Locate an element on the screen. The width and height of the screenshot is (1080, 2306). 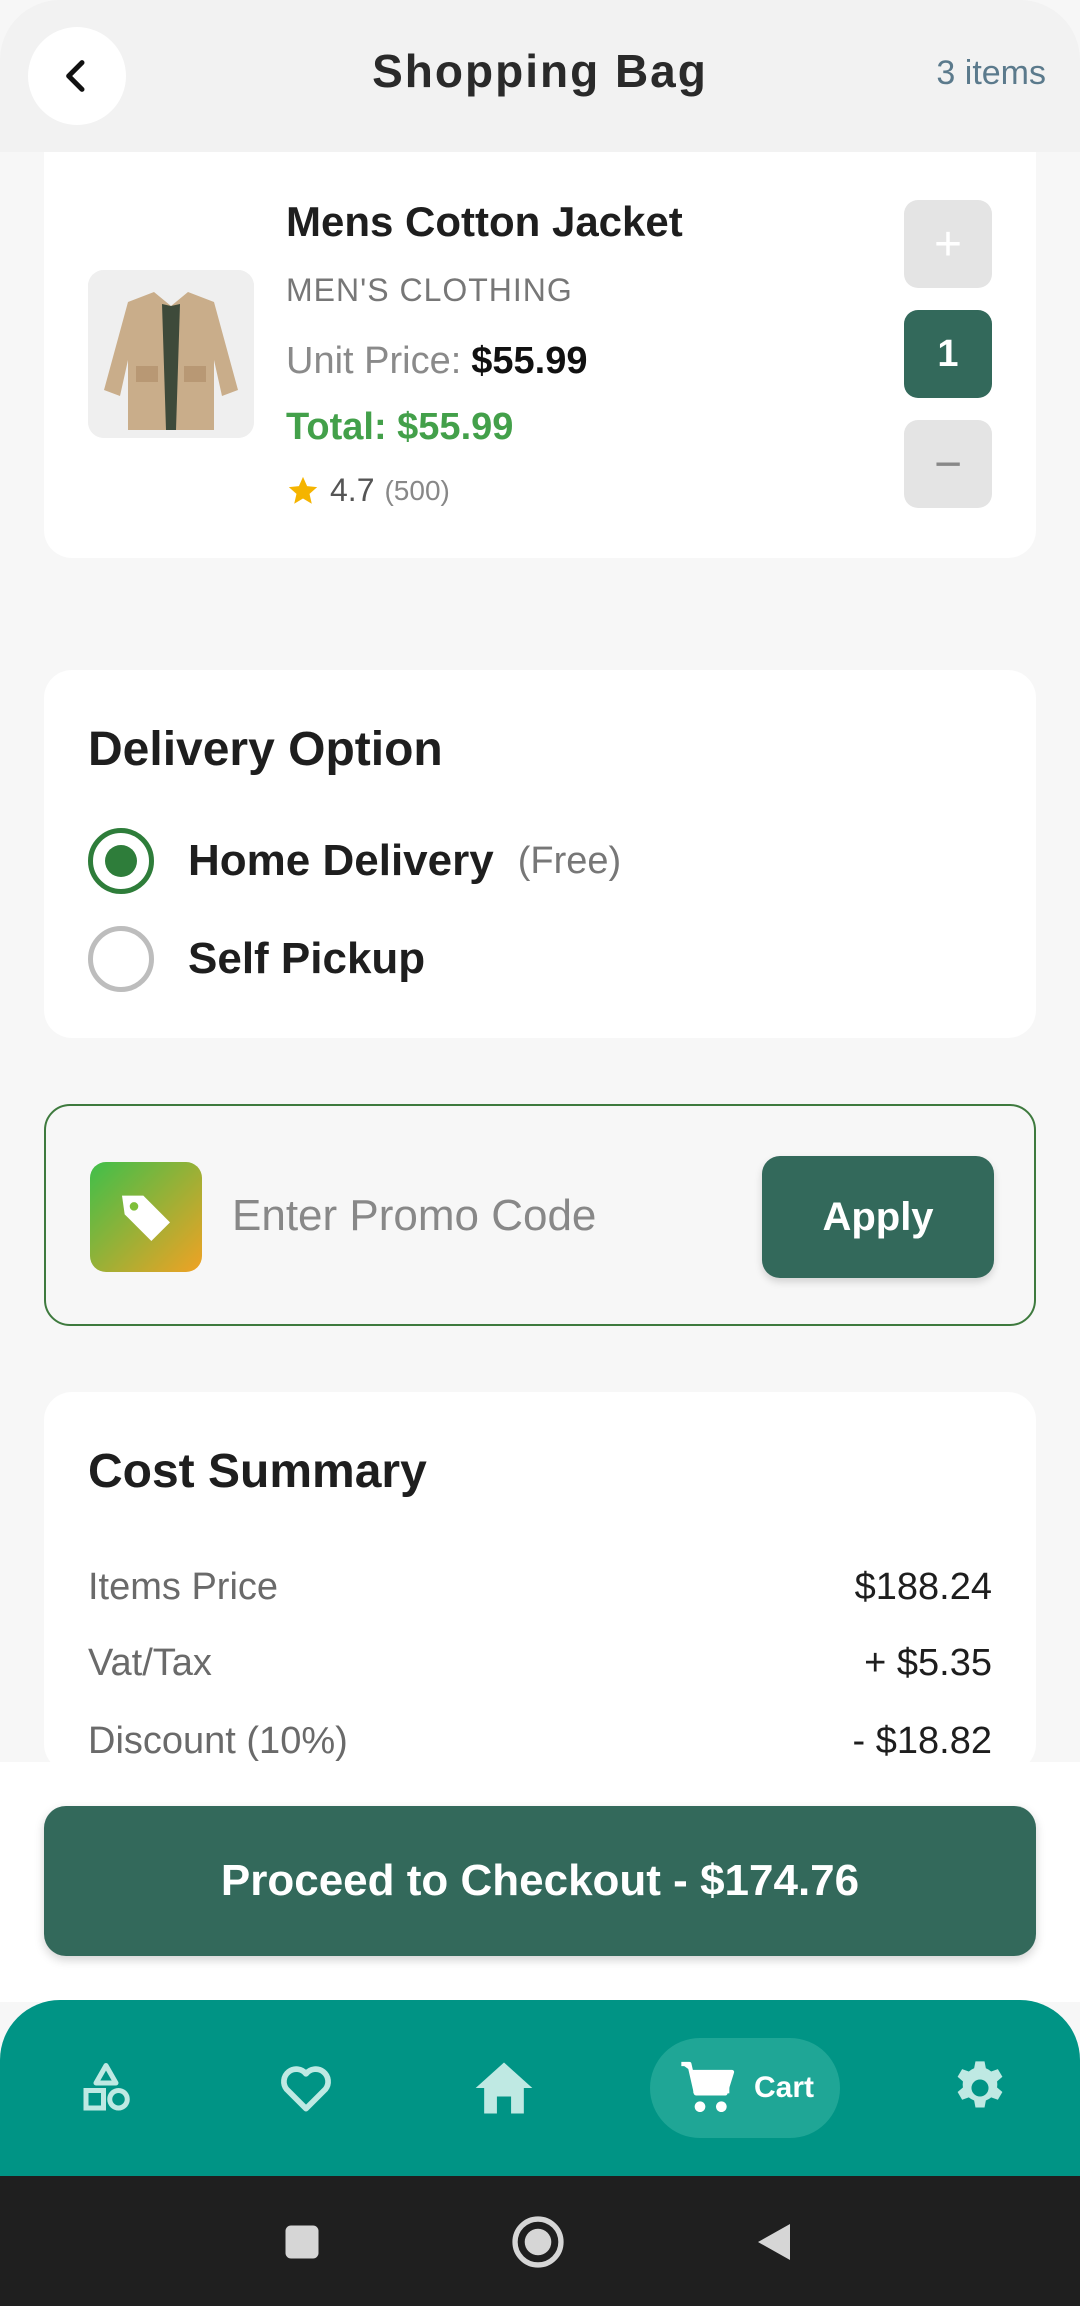
square-icon is located at coordinates (302, 2242).